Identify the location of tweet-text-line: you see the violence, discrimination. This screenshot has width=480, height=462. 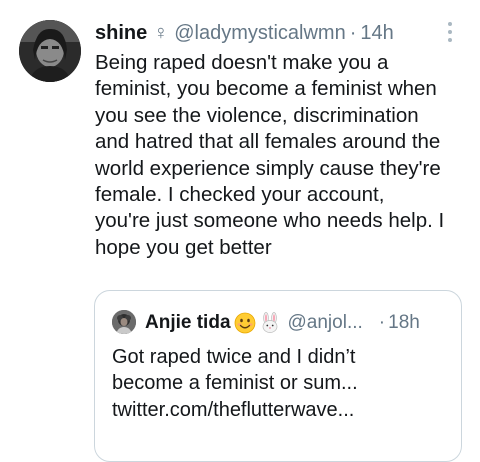
(257, 115).